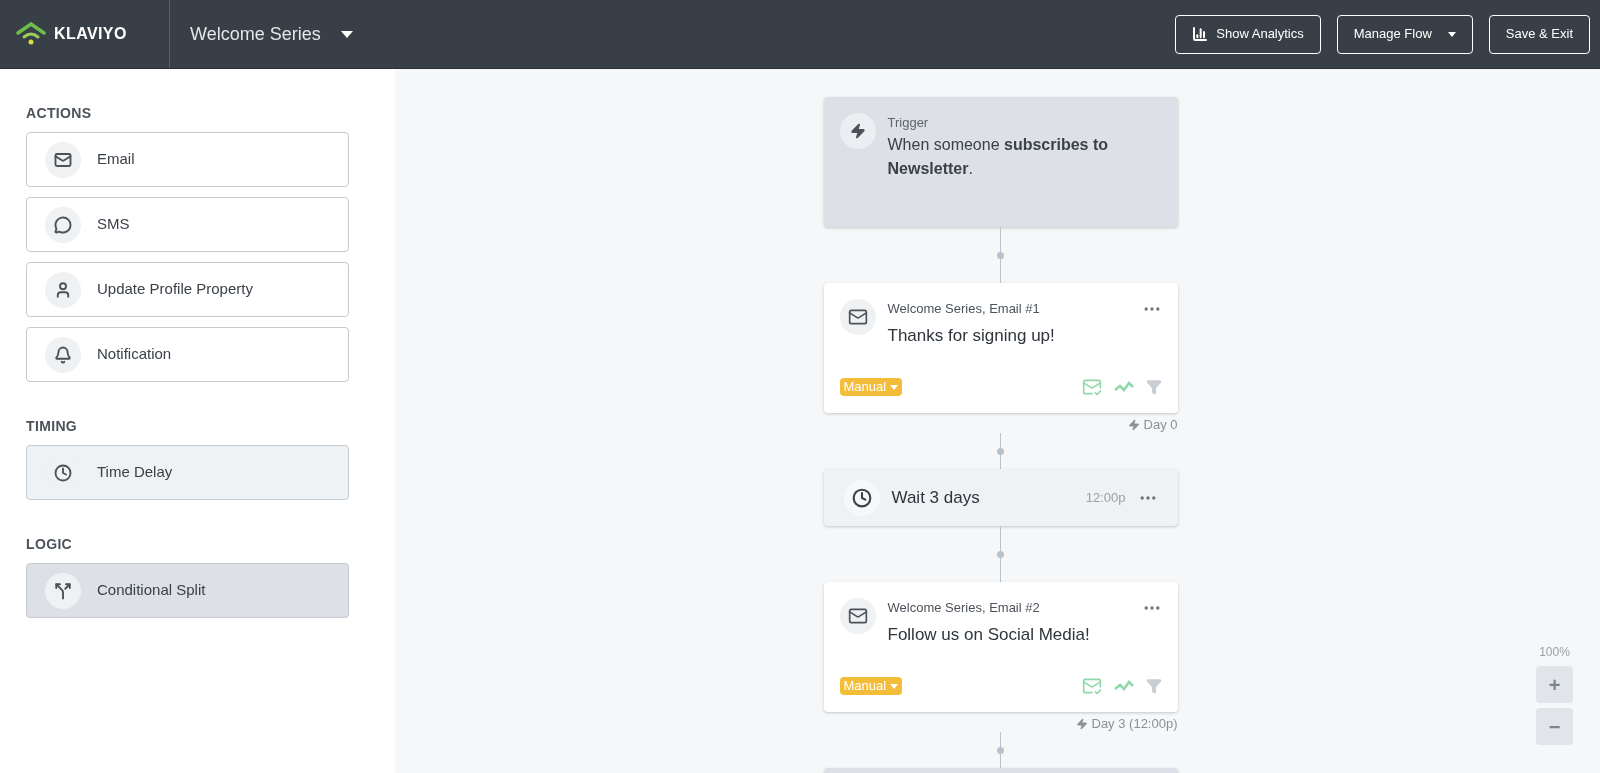 The image size is (1600, 773). I want to click on email-node-card: Welcome Series, Email #1 Thanks for signing up! Manual, so click(1000, 348).